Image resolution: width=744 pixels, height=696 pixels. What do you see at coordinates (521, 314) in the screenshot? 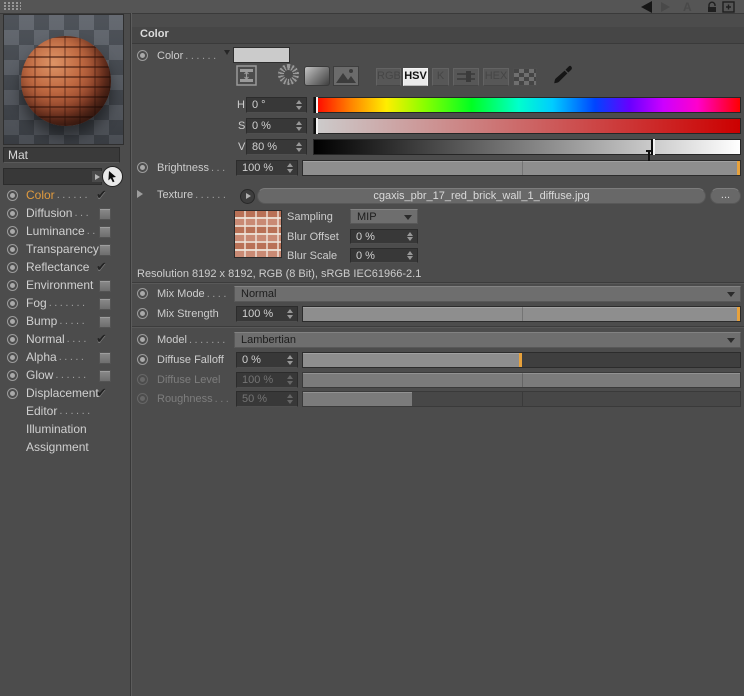
I see `mix-strength-slider` at bounding box center [521, 314].